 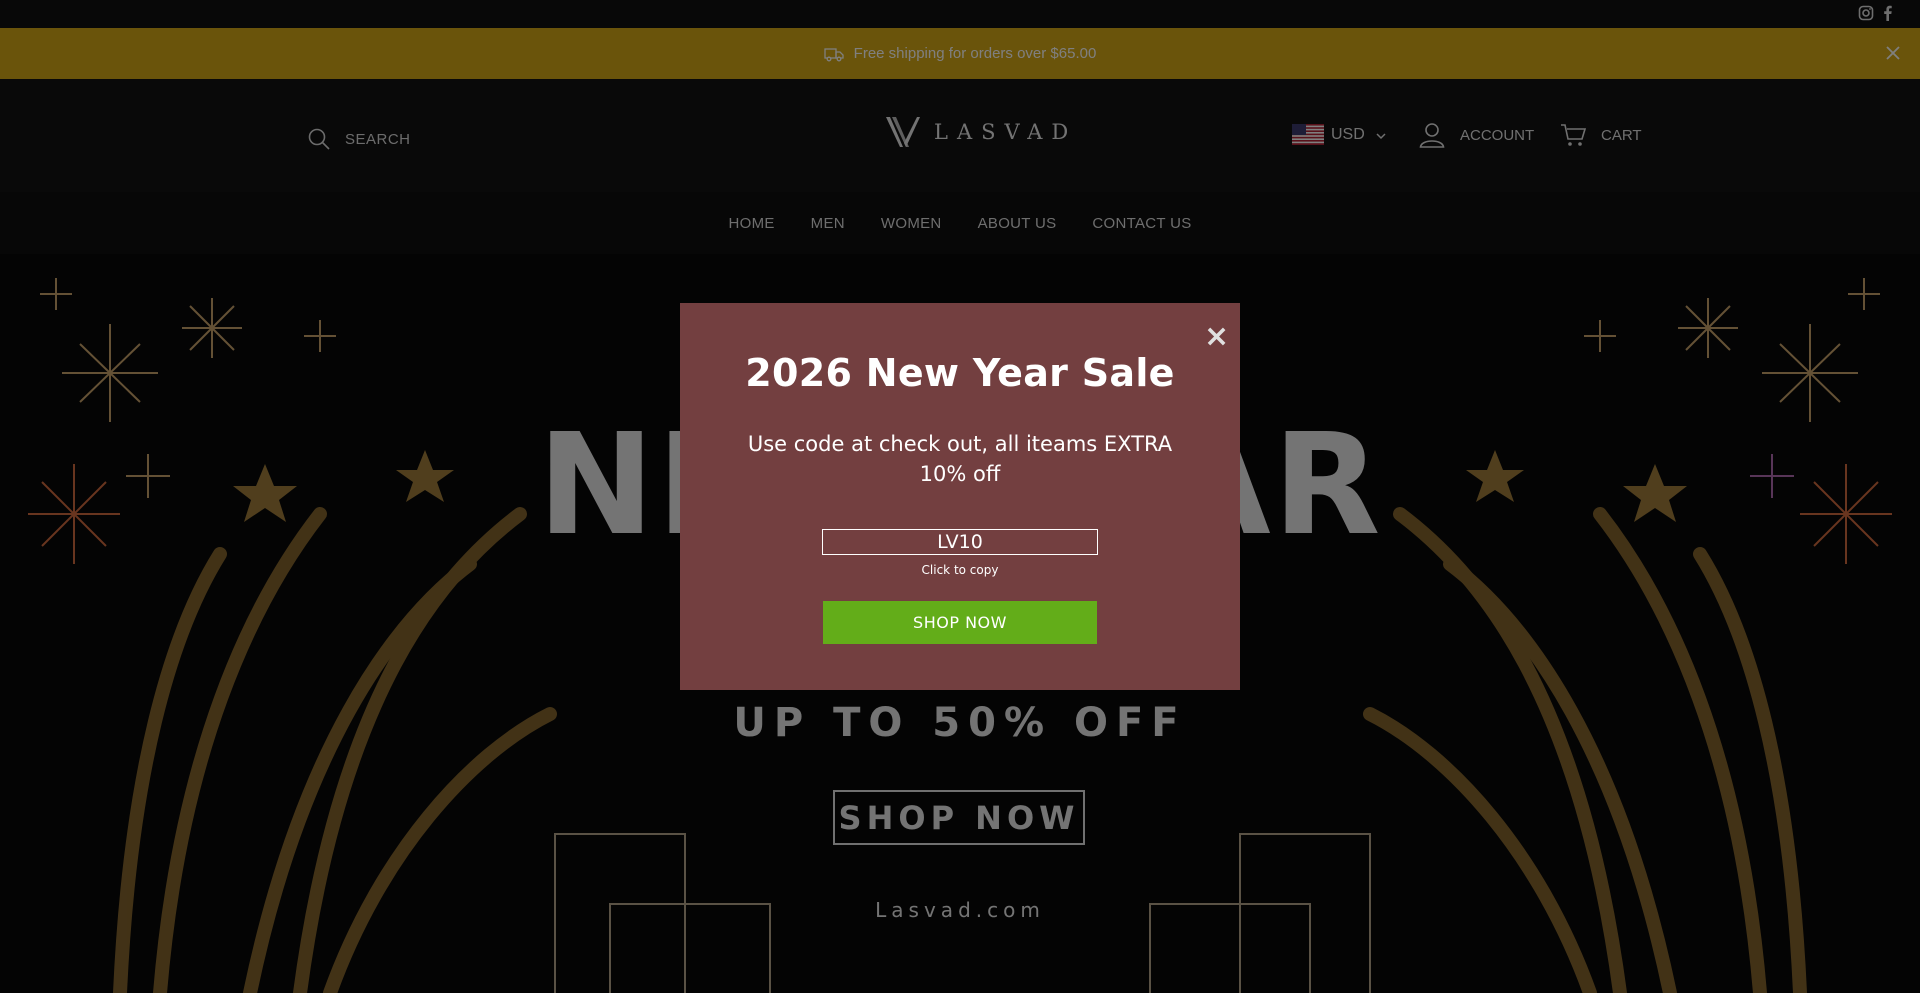 What do you see at coordinates (960, 542) in the screenshot?
I see `coupon-code-box: LV10` at bounding box center [960, 542].